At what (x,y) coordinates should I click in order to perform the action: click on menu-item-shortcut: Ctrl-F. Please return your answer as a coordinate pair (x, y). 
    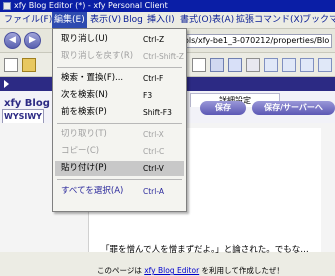
    Looking at the image, I should click on (153, 78).